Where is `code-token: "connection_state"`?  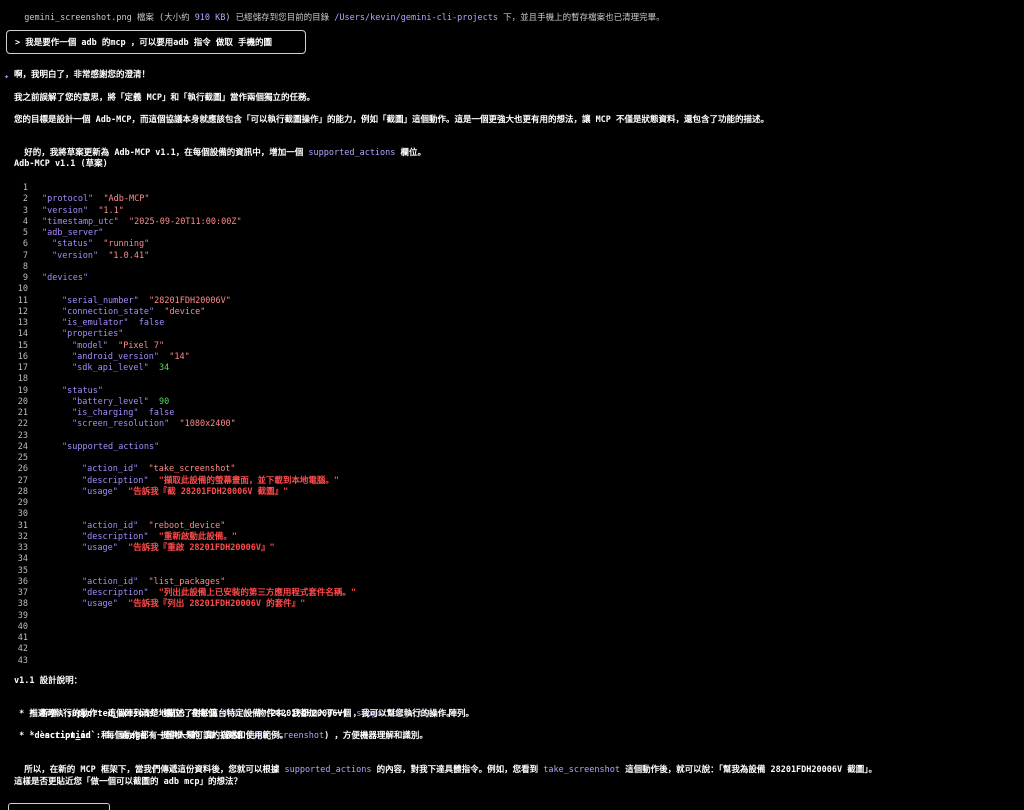
code-token: "connection_state" is located at coordinates (108, 311).